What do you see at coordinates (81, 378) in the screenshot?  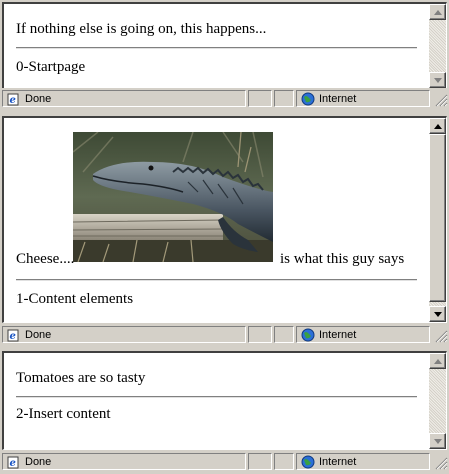 I see `page-paragraph: Tomatoes are so tasty` at bounding box center [81, 378].